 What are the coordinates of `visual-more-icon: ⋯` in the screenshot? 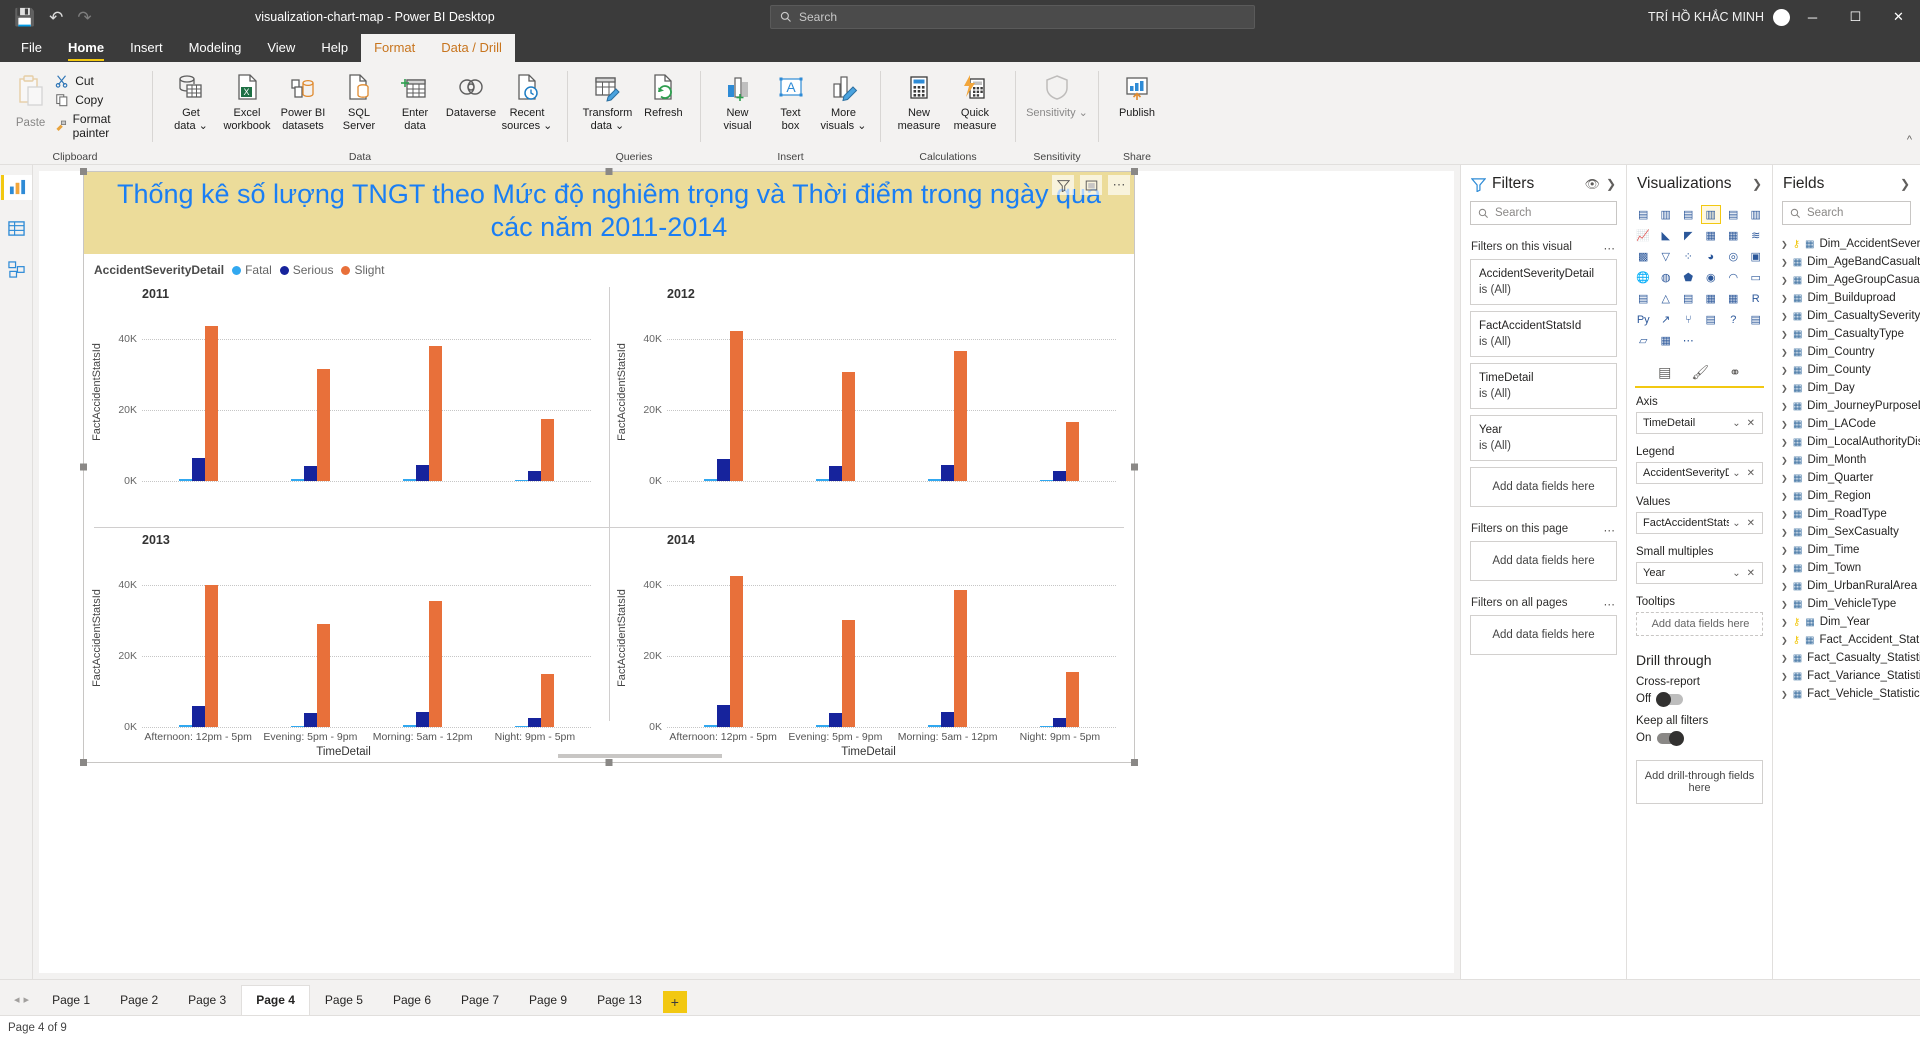 It's located at (1119, 185).